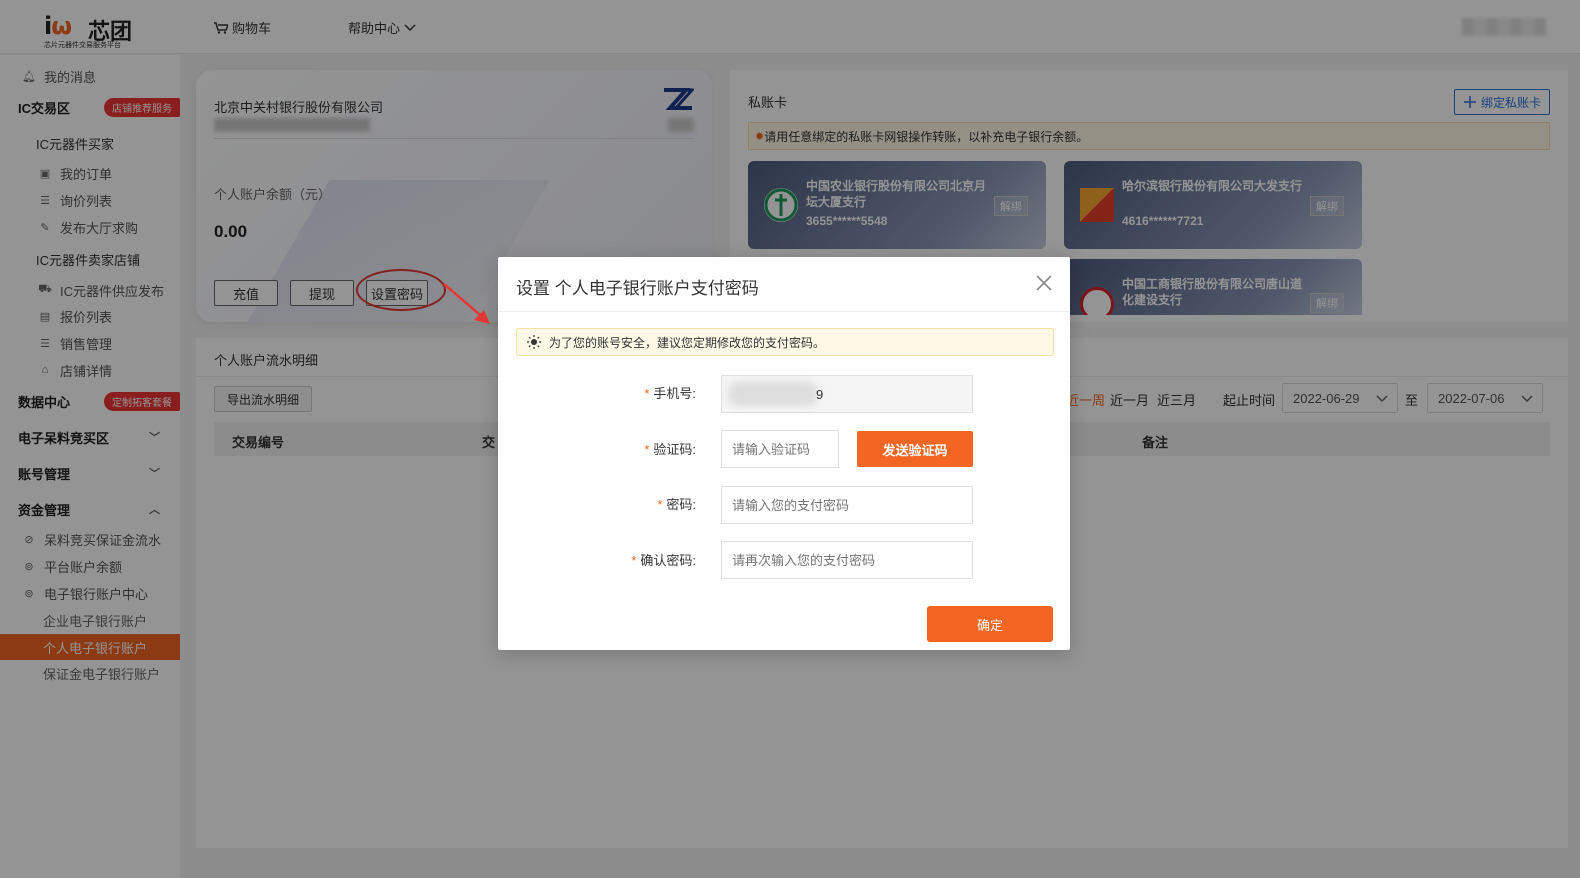  What do you see at coordinates (847, 560) in the screenshot?
I see `confirm-password-input` at bounding box center [847, 560].